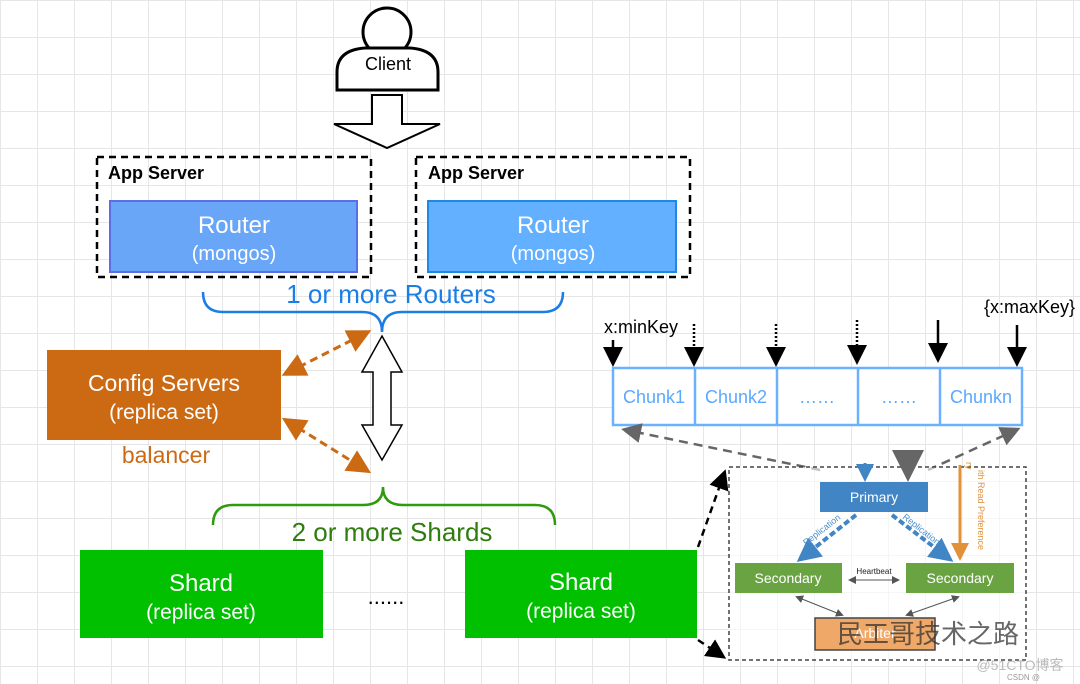  What do you see at coordinates (874, 497) in the screenshot?
I see `primary-label: Primary` at bounding box center [874, 497].